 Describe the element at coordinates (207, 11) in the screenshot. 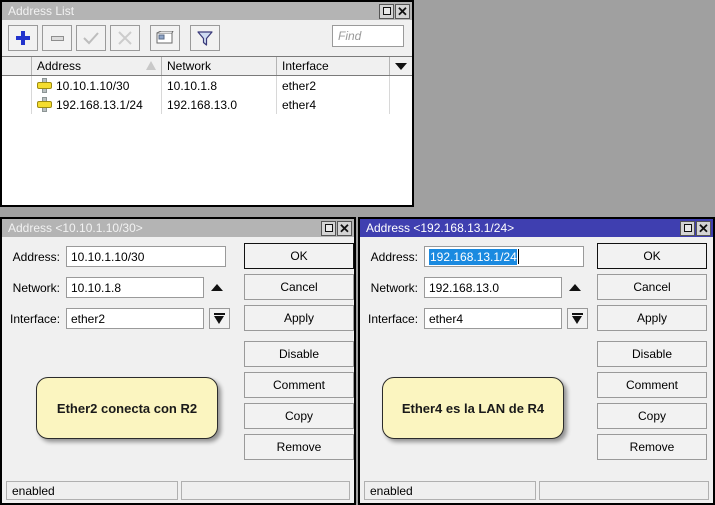

I see `address-list-titlebar: Address List ✕` at that location.